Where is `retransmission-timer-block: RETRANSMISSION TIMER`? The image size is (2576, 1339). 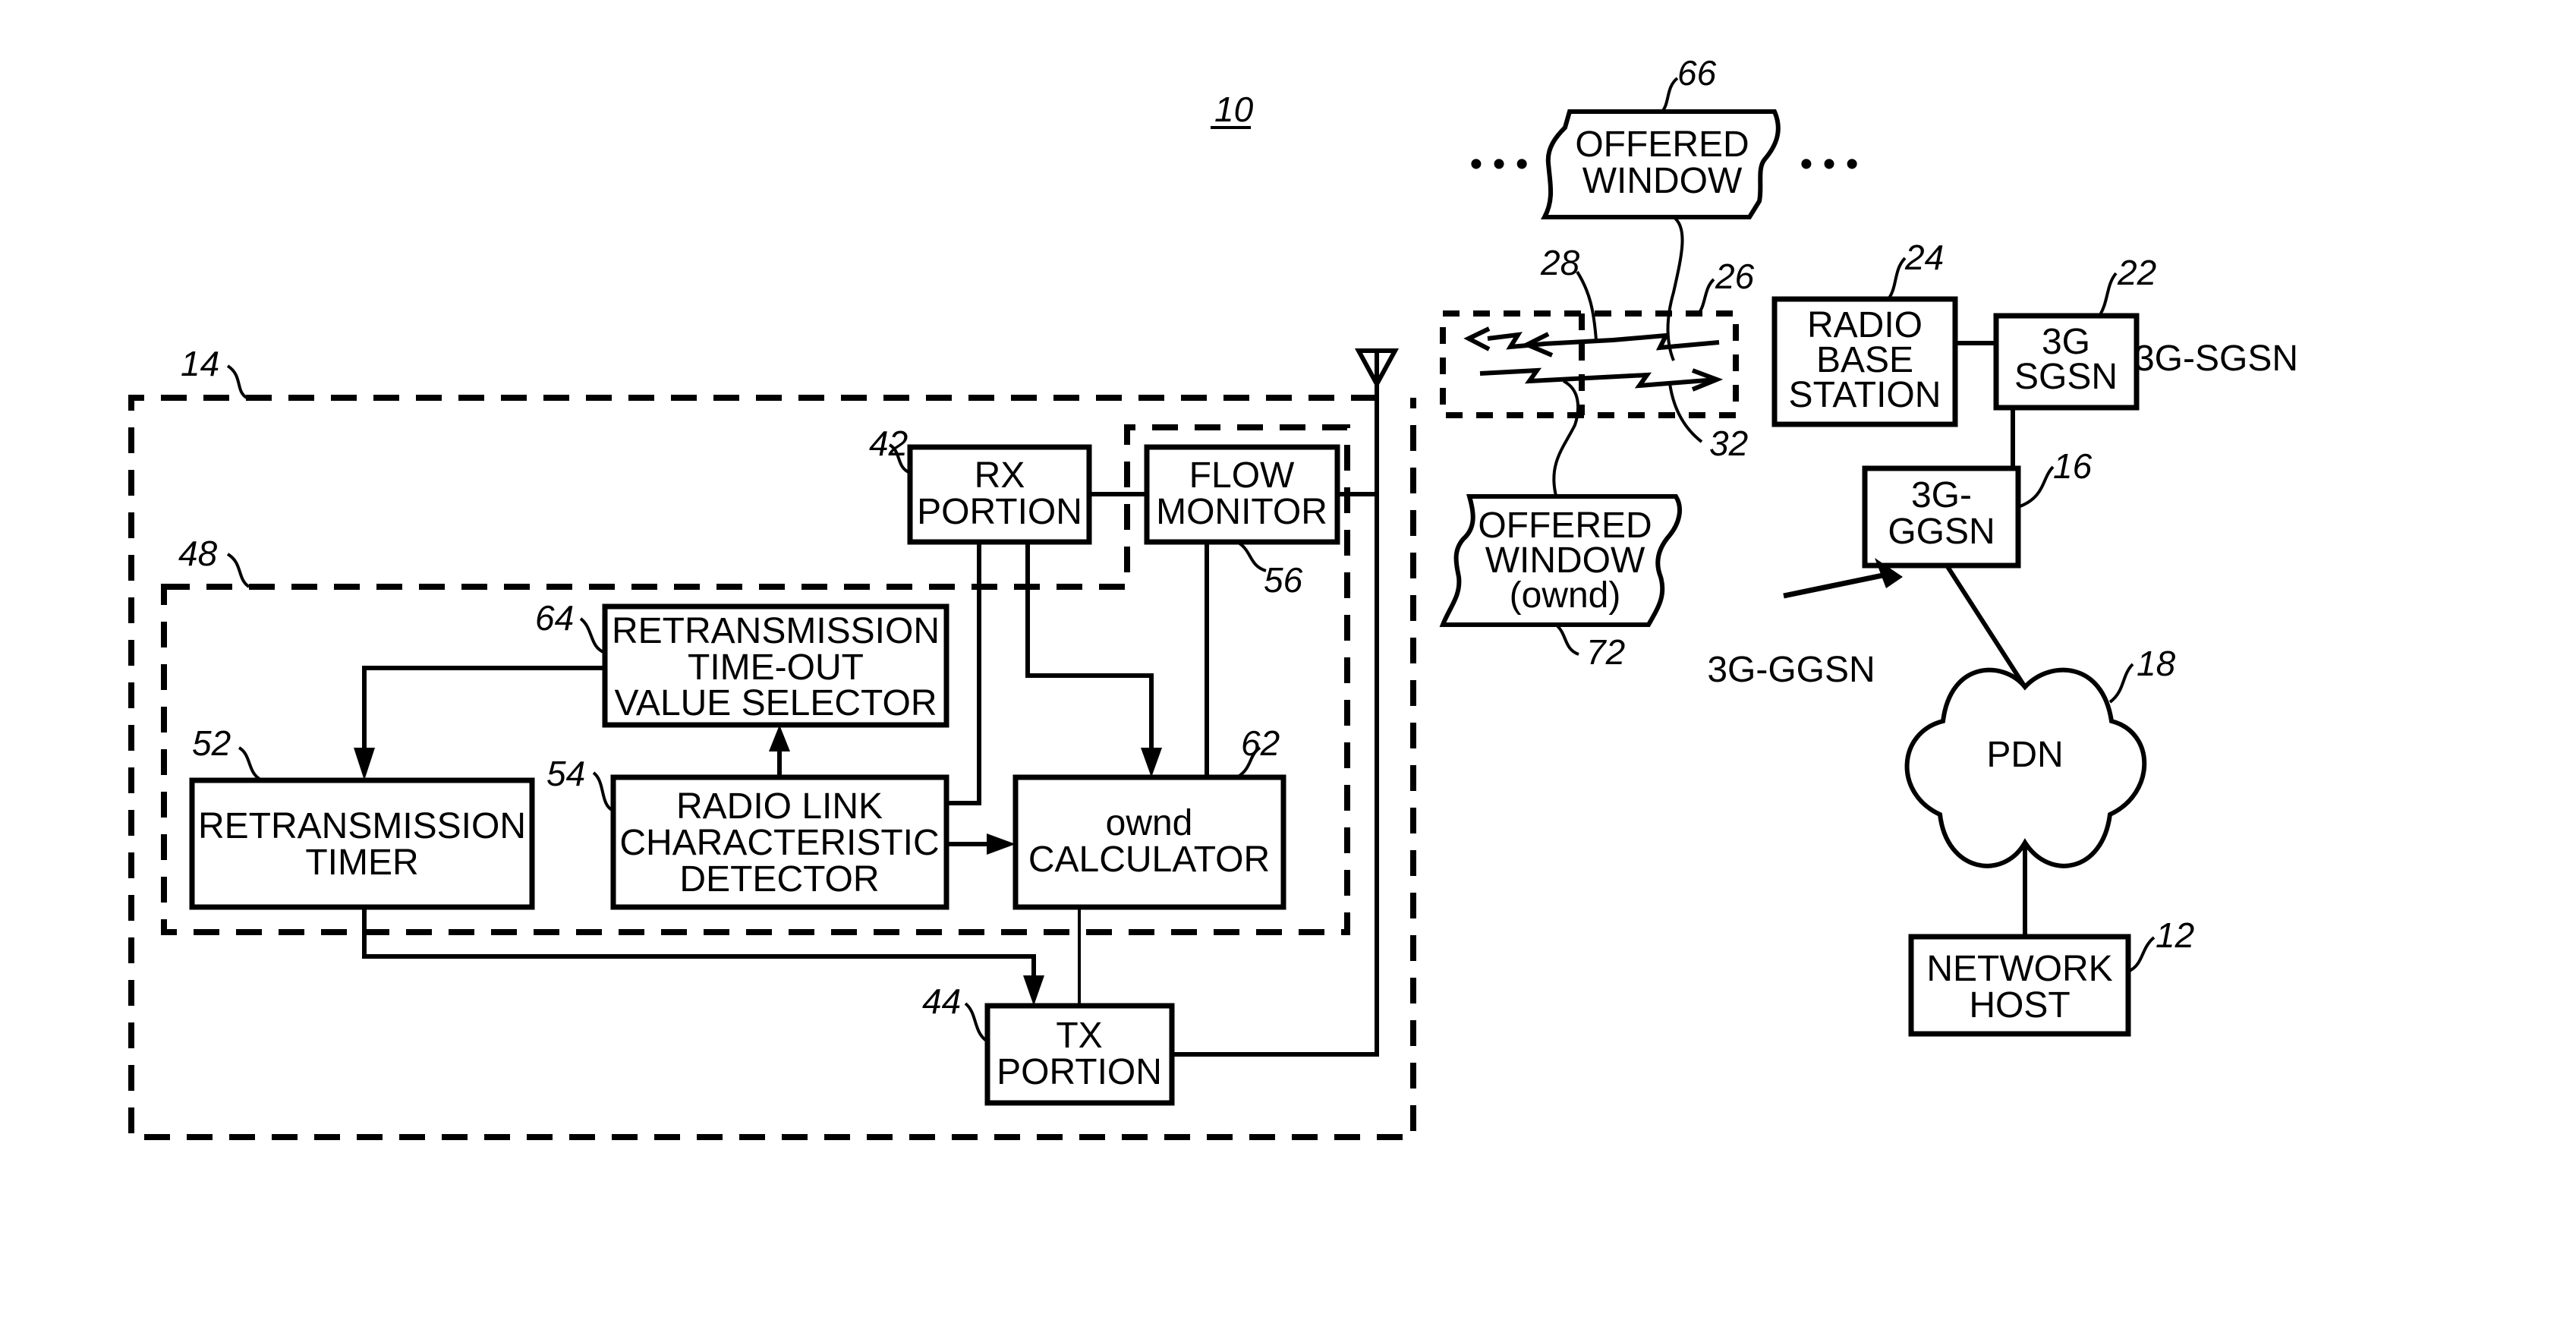
retransmission-timer-block: RETRANSMISSION TIMER is located at coordinates (362, 844).